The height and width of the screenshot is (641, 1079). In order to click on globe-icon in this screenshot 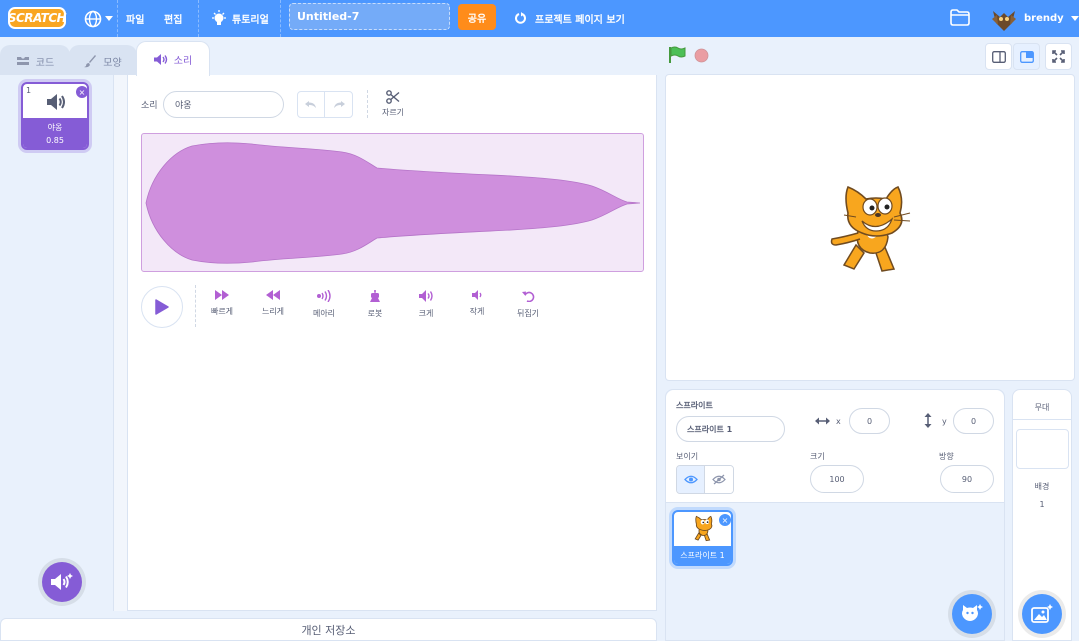, I will do `click(93, 19)`.